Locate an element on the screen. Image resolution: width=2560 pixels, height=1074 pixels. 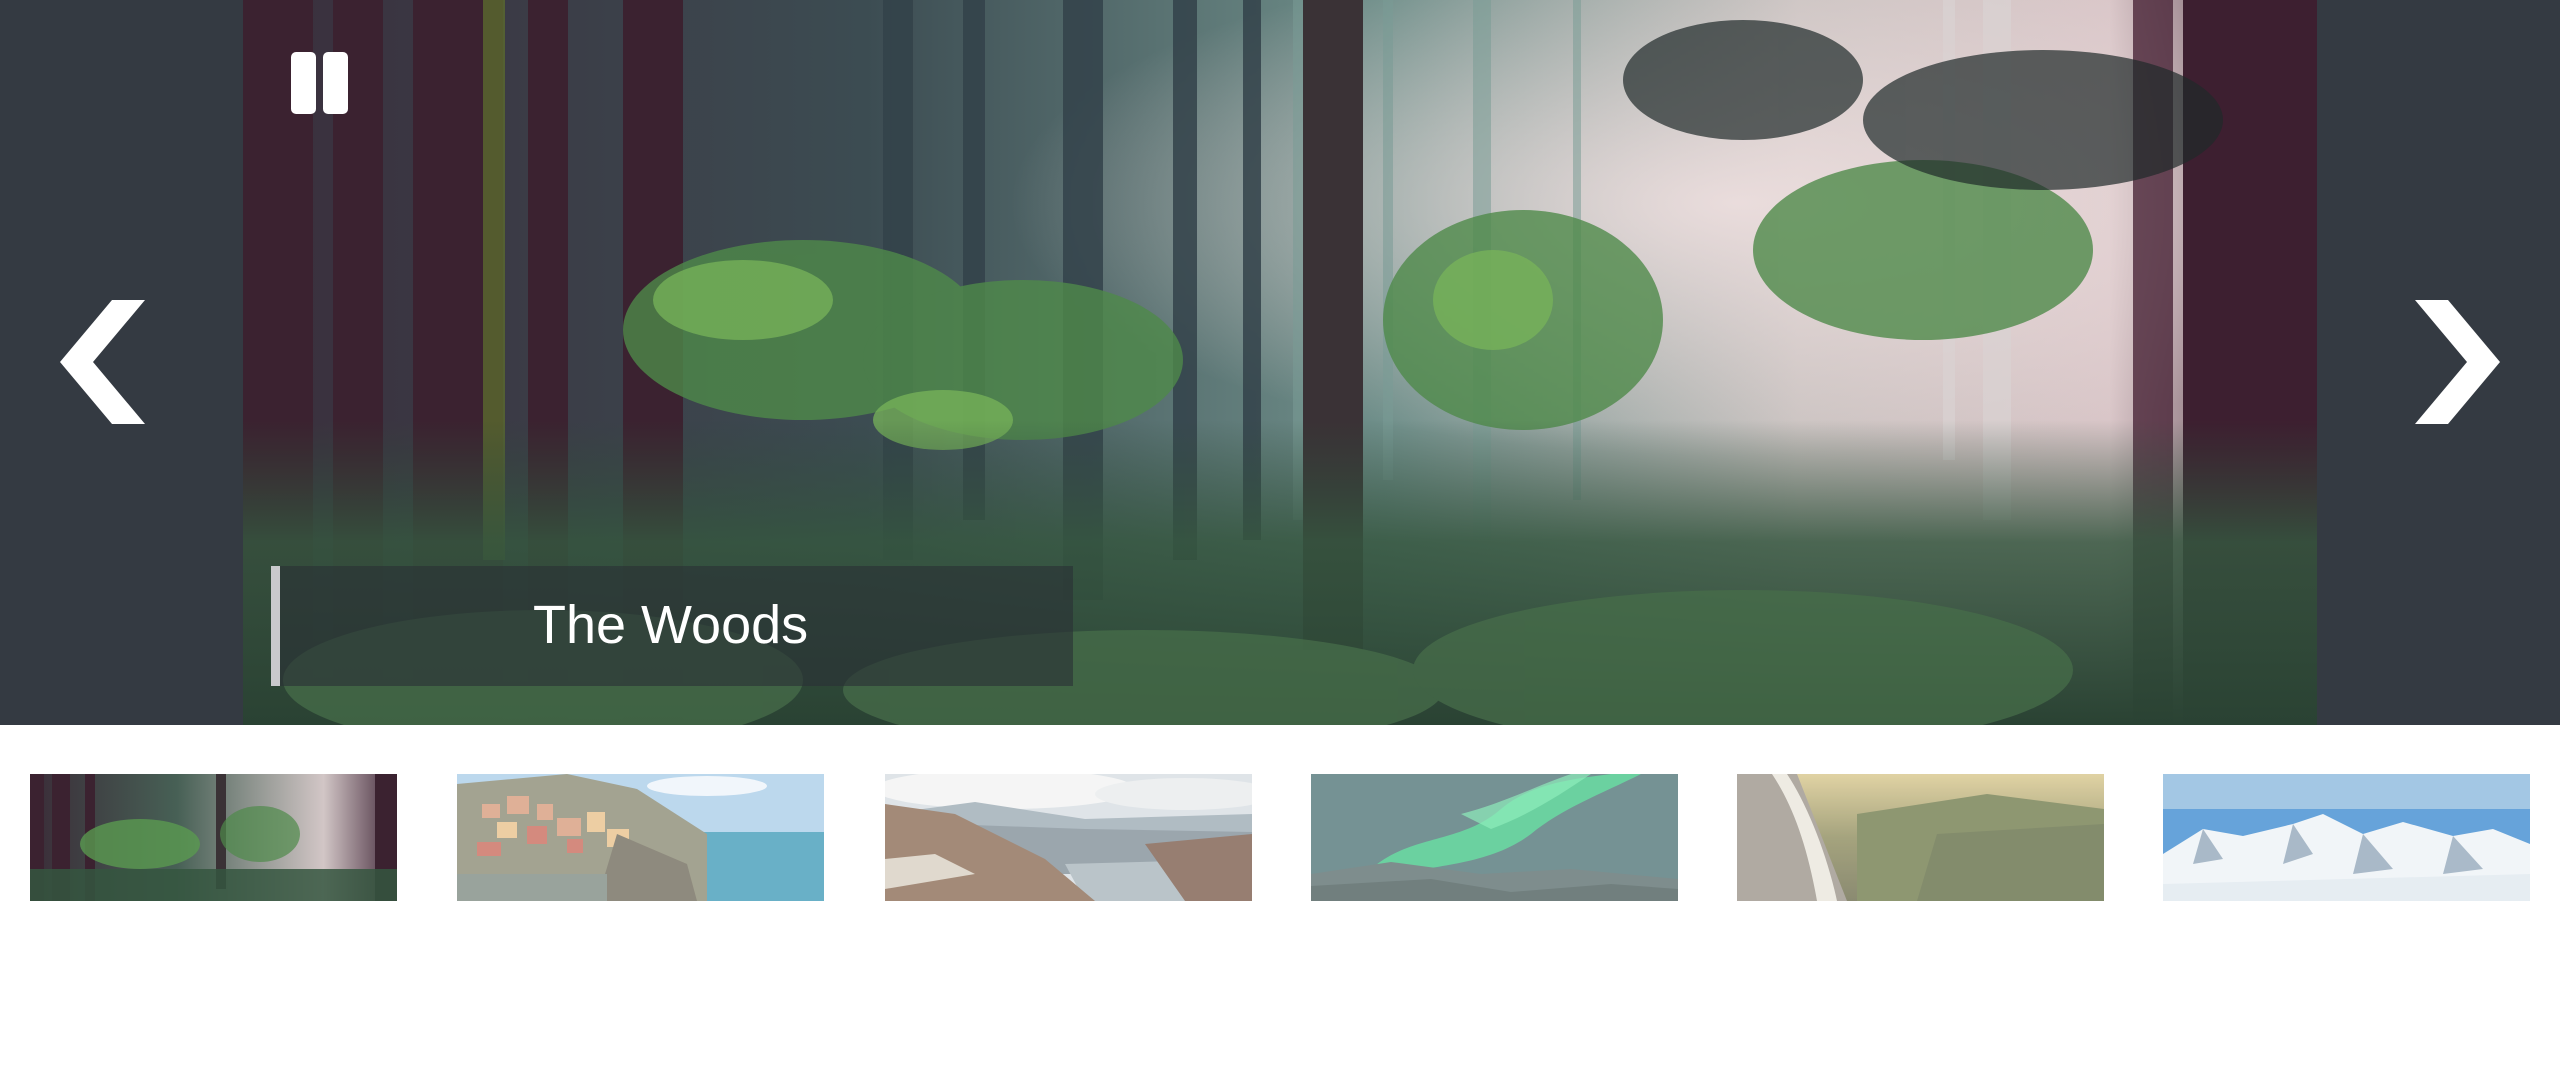
next-slide-button is located at coordinates (2455, 365).